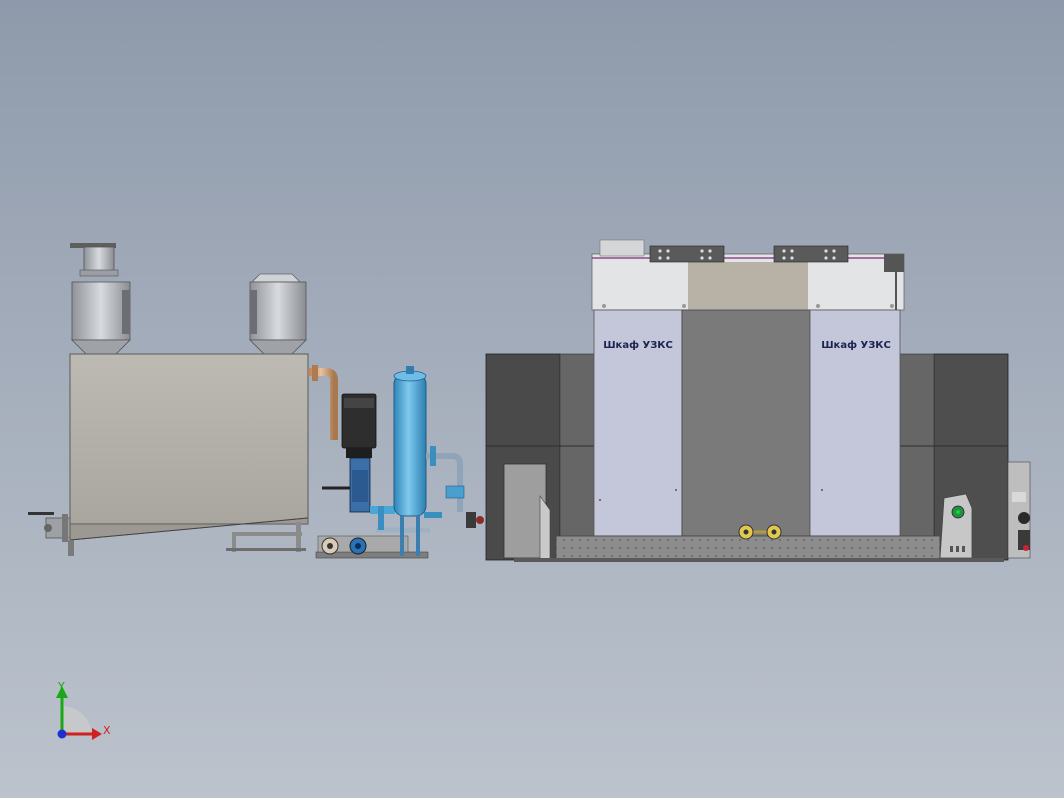 This screenshot has height=798, width=1064. Describe the element at coordinates (61, 686) in the screenshot. I see `y-axis-label: Y` at that location.